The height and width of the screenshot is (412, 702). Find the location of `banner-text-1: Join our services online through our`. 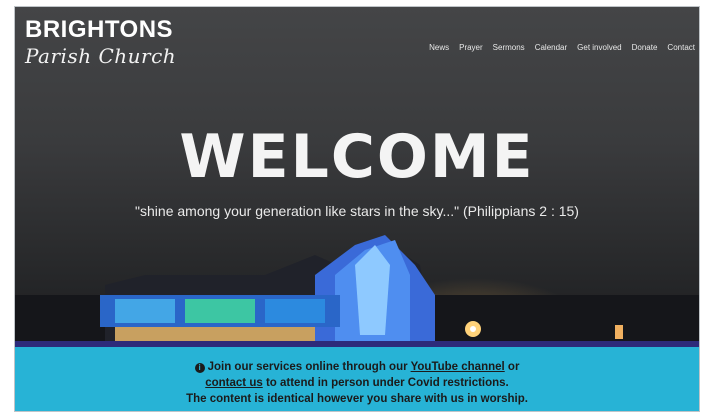

banner-text-1: Join our services online through our is located at coordinates (307, 367).